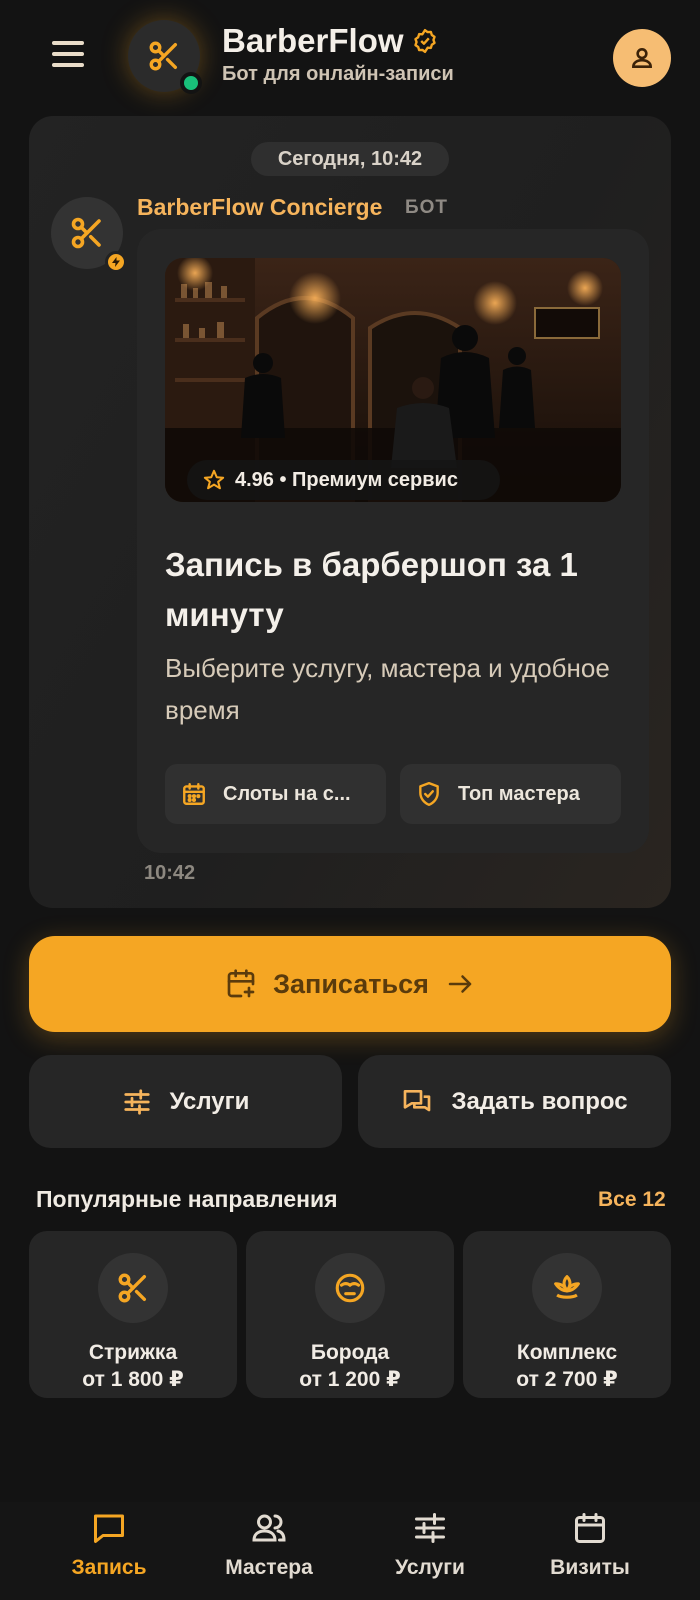 The width and height of the screenshot is (700, 1600). I want to click on category-card-haircut: Стрижка от 1 800 ₽, so click(133, 1314).